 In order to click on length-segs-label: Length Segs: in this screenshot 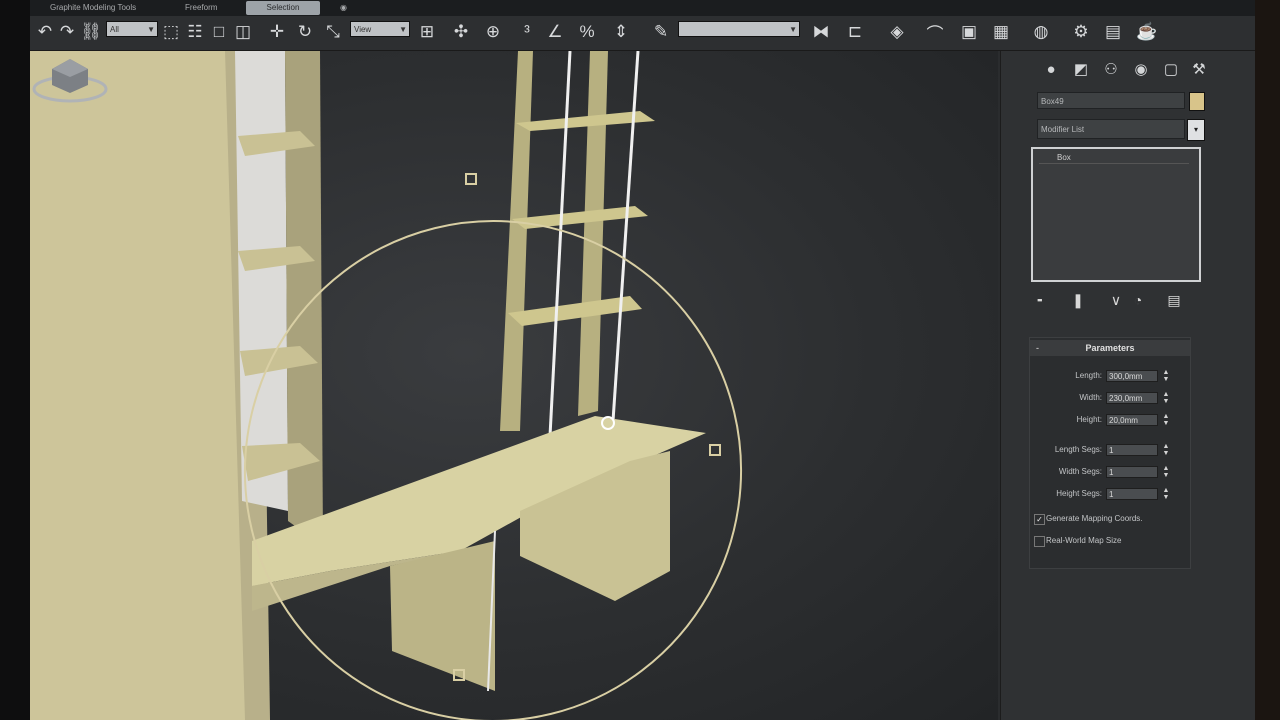, I will do `click(1078, 449)`.